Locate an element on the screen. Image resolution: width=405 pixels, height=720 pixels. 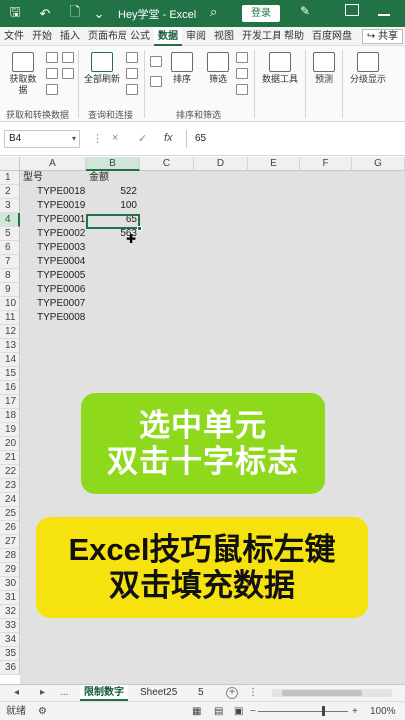
tab-data: 数据 is located at coordinates (168, 36).